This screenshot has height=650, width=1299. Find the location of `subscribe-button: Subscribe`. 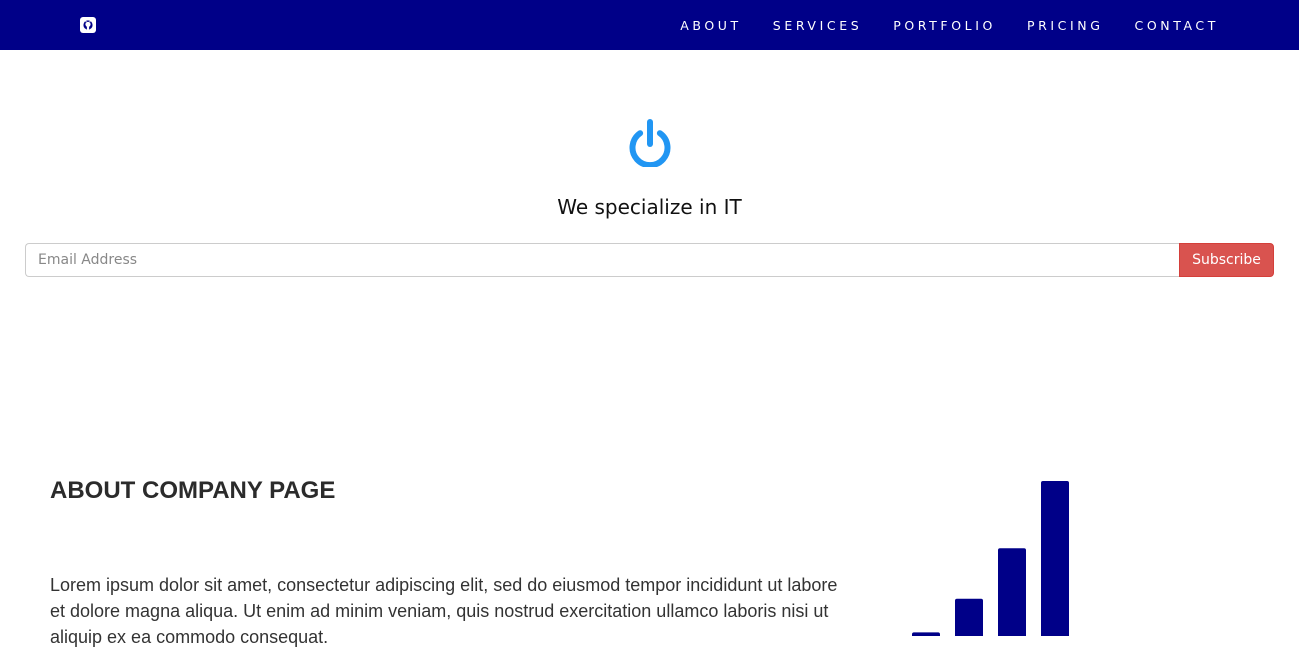

subscribe-button: Subscribe is located at coordinates (1226, 260).